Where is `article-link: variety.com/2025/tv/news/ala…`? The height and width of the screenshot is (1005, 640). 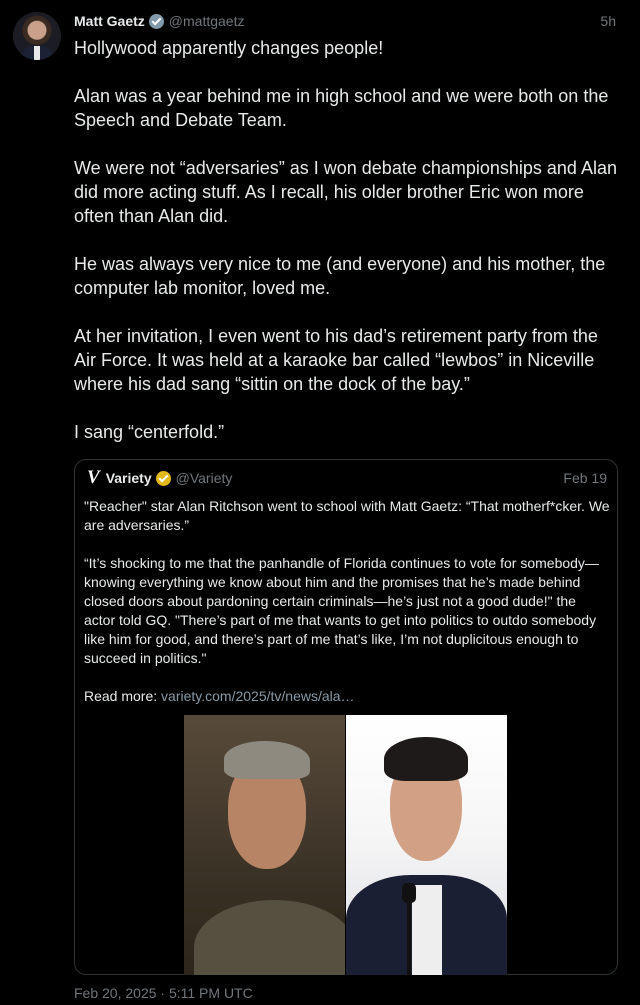 article-link: variety.com/2025/tv/news/ala… is located at coordinates (258, 696).